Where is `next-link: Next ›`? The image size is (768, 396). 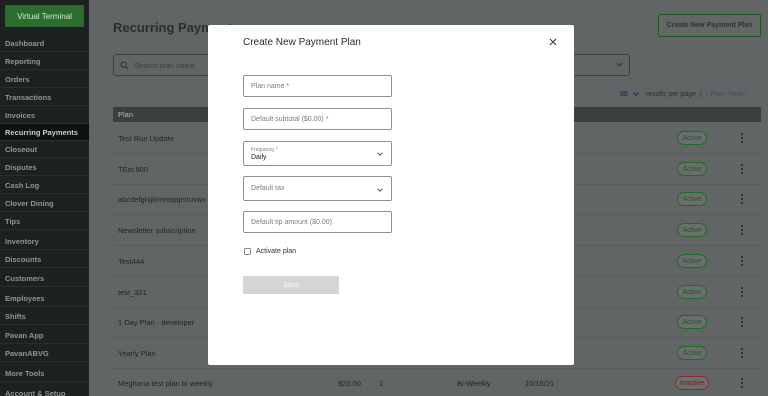 next-link: Next › is located at coordinates (738, 94).